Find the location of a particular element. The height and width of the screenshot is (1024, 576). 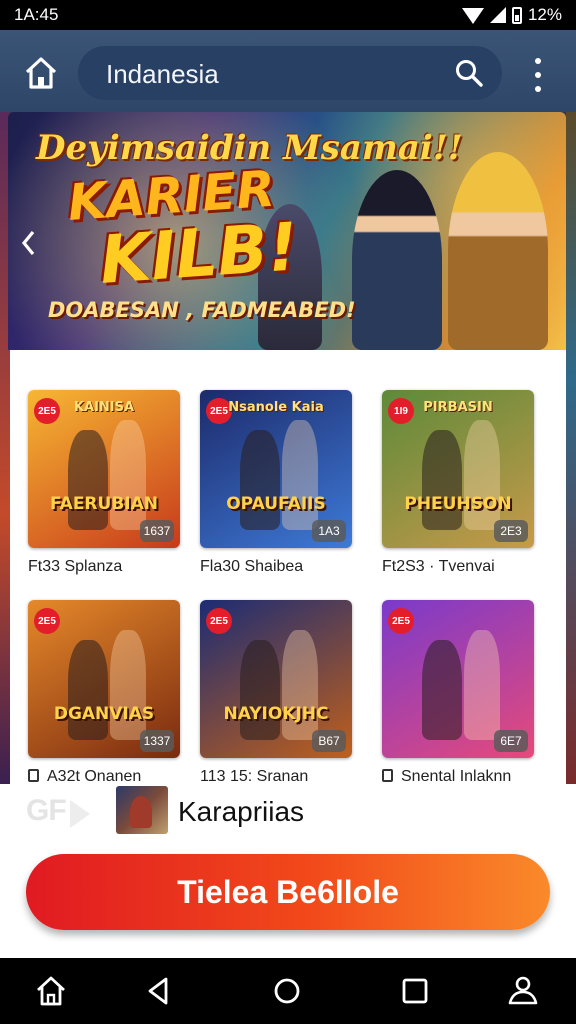

arrow-right-icon is located at coordinates (80, 814).